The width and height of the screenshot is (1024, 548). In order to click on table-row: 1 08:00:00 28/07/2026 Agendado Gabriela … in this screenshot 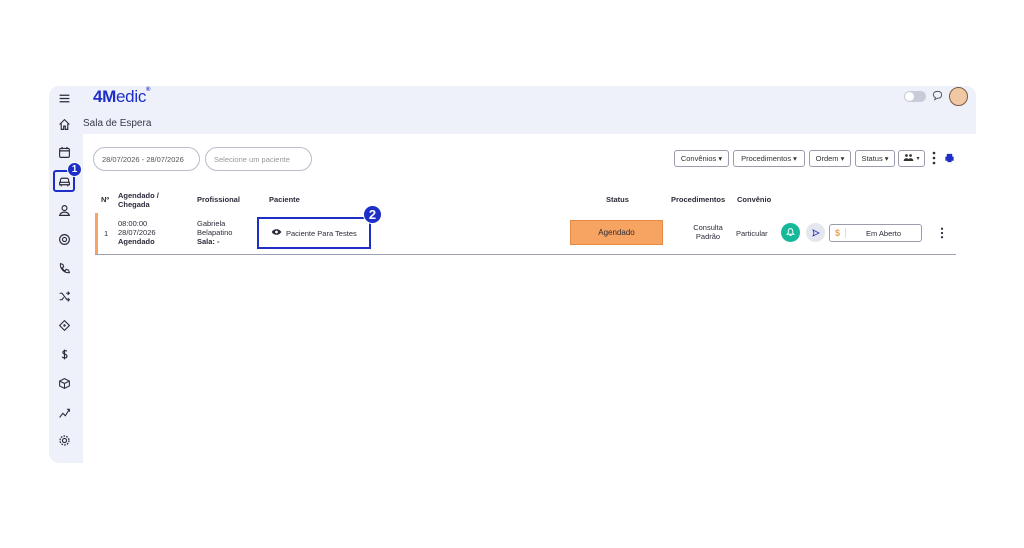, I will do `click(525, 230)`.